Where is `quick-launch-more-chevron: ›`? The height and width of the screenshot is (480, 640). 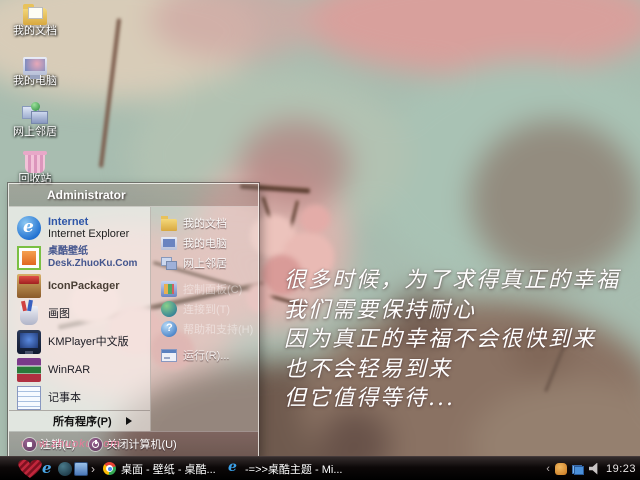
quick-launch-more-chevron: › is located at coordinates (93, 468).